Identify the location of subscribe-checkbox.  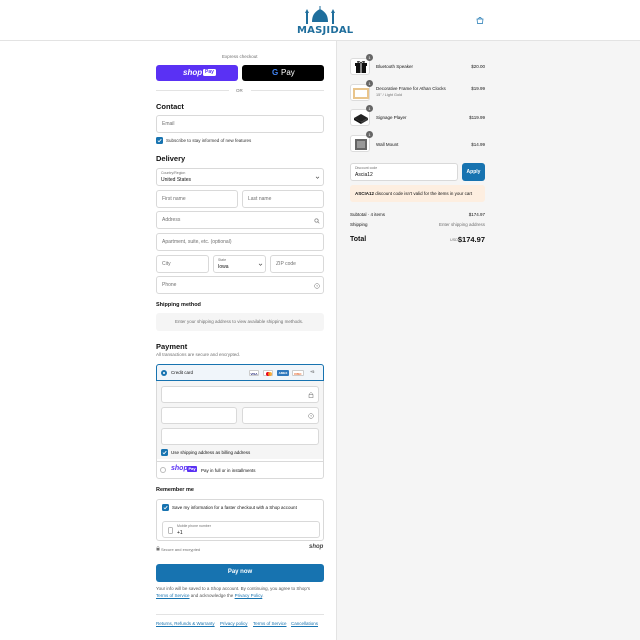
(159, 140).